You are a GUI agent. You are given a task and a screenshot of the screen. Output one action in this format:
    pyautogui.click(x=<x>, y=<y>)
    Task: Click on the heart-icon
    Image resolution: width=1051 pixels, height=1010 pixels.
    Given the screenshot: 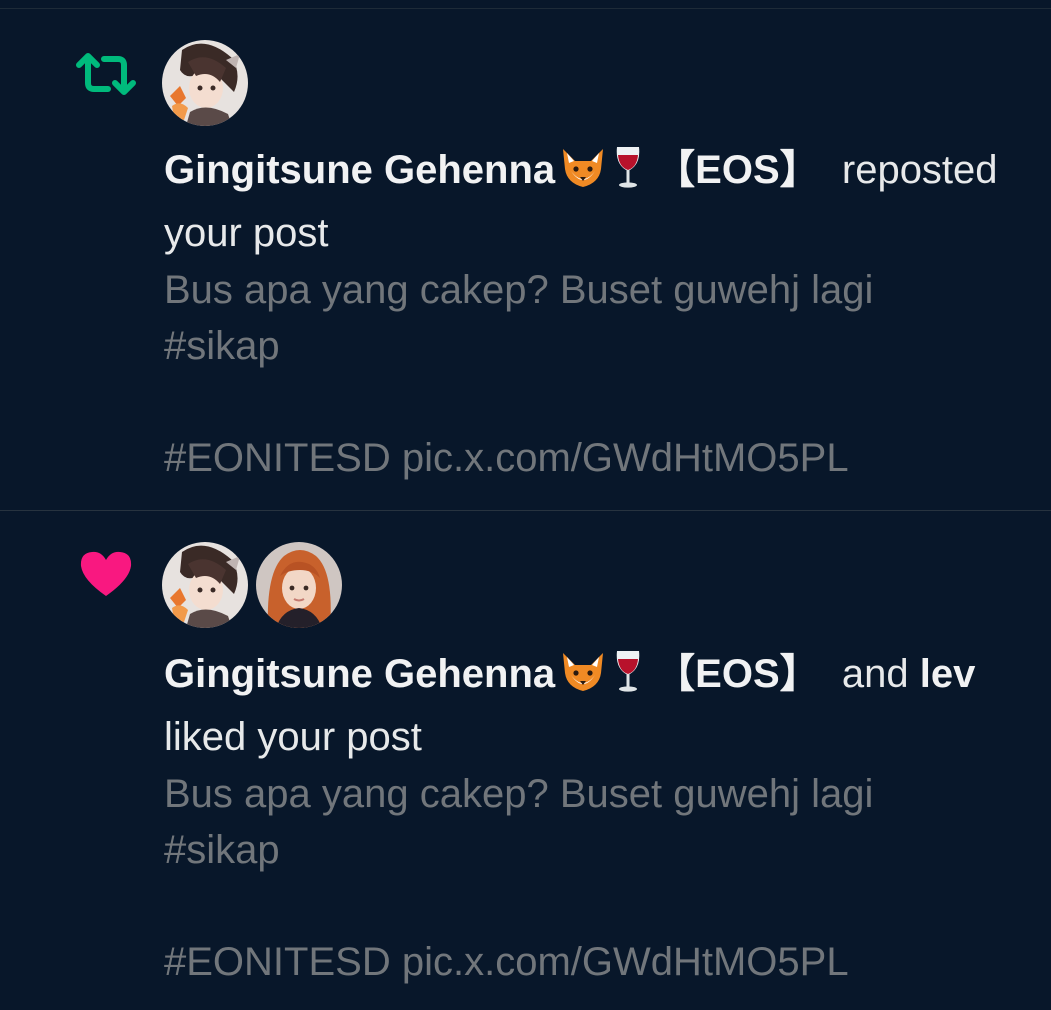 What is the action you would take?
    pyautogui.click(x=106, y=574)
    